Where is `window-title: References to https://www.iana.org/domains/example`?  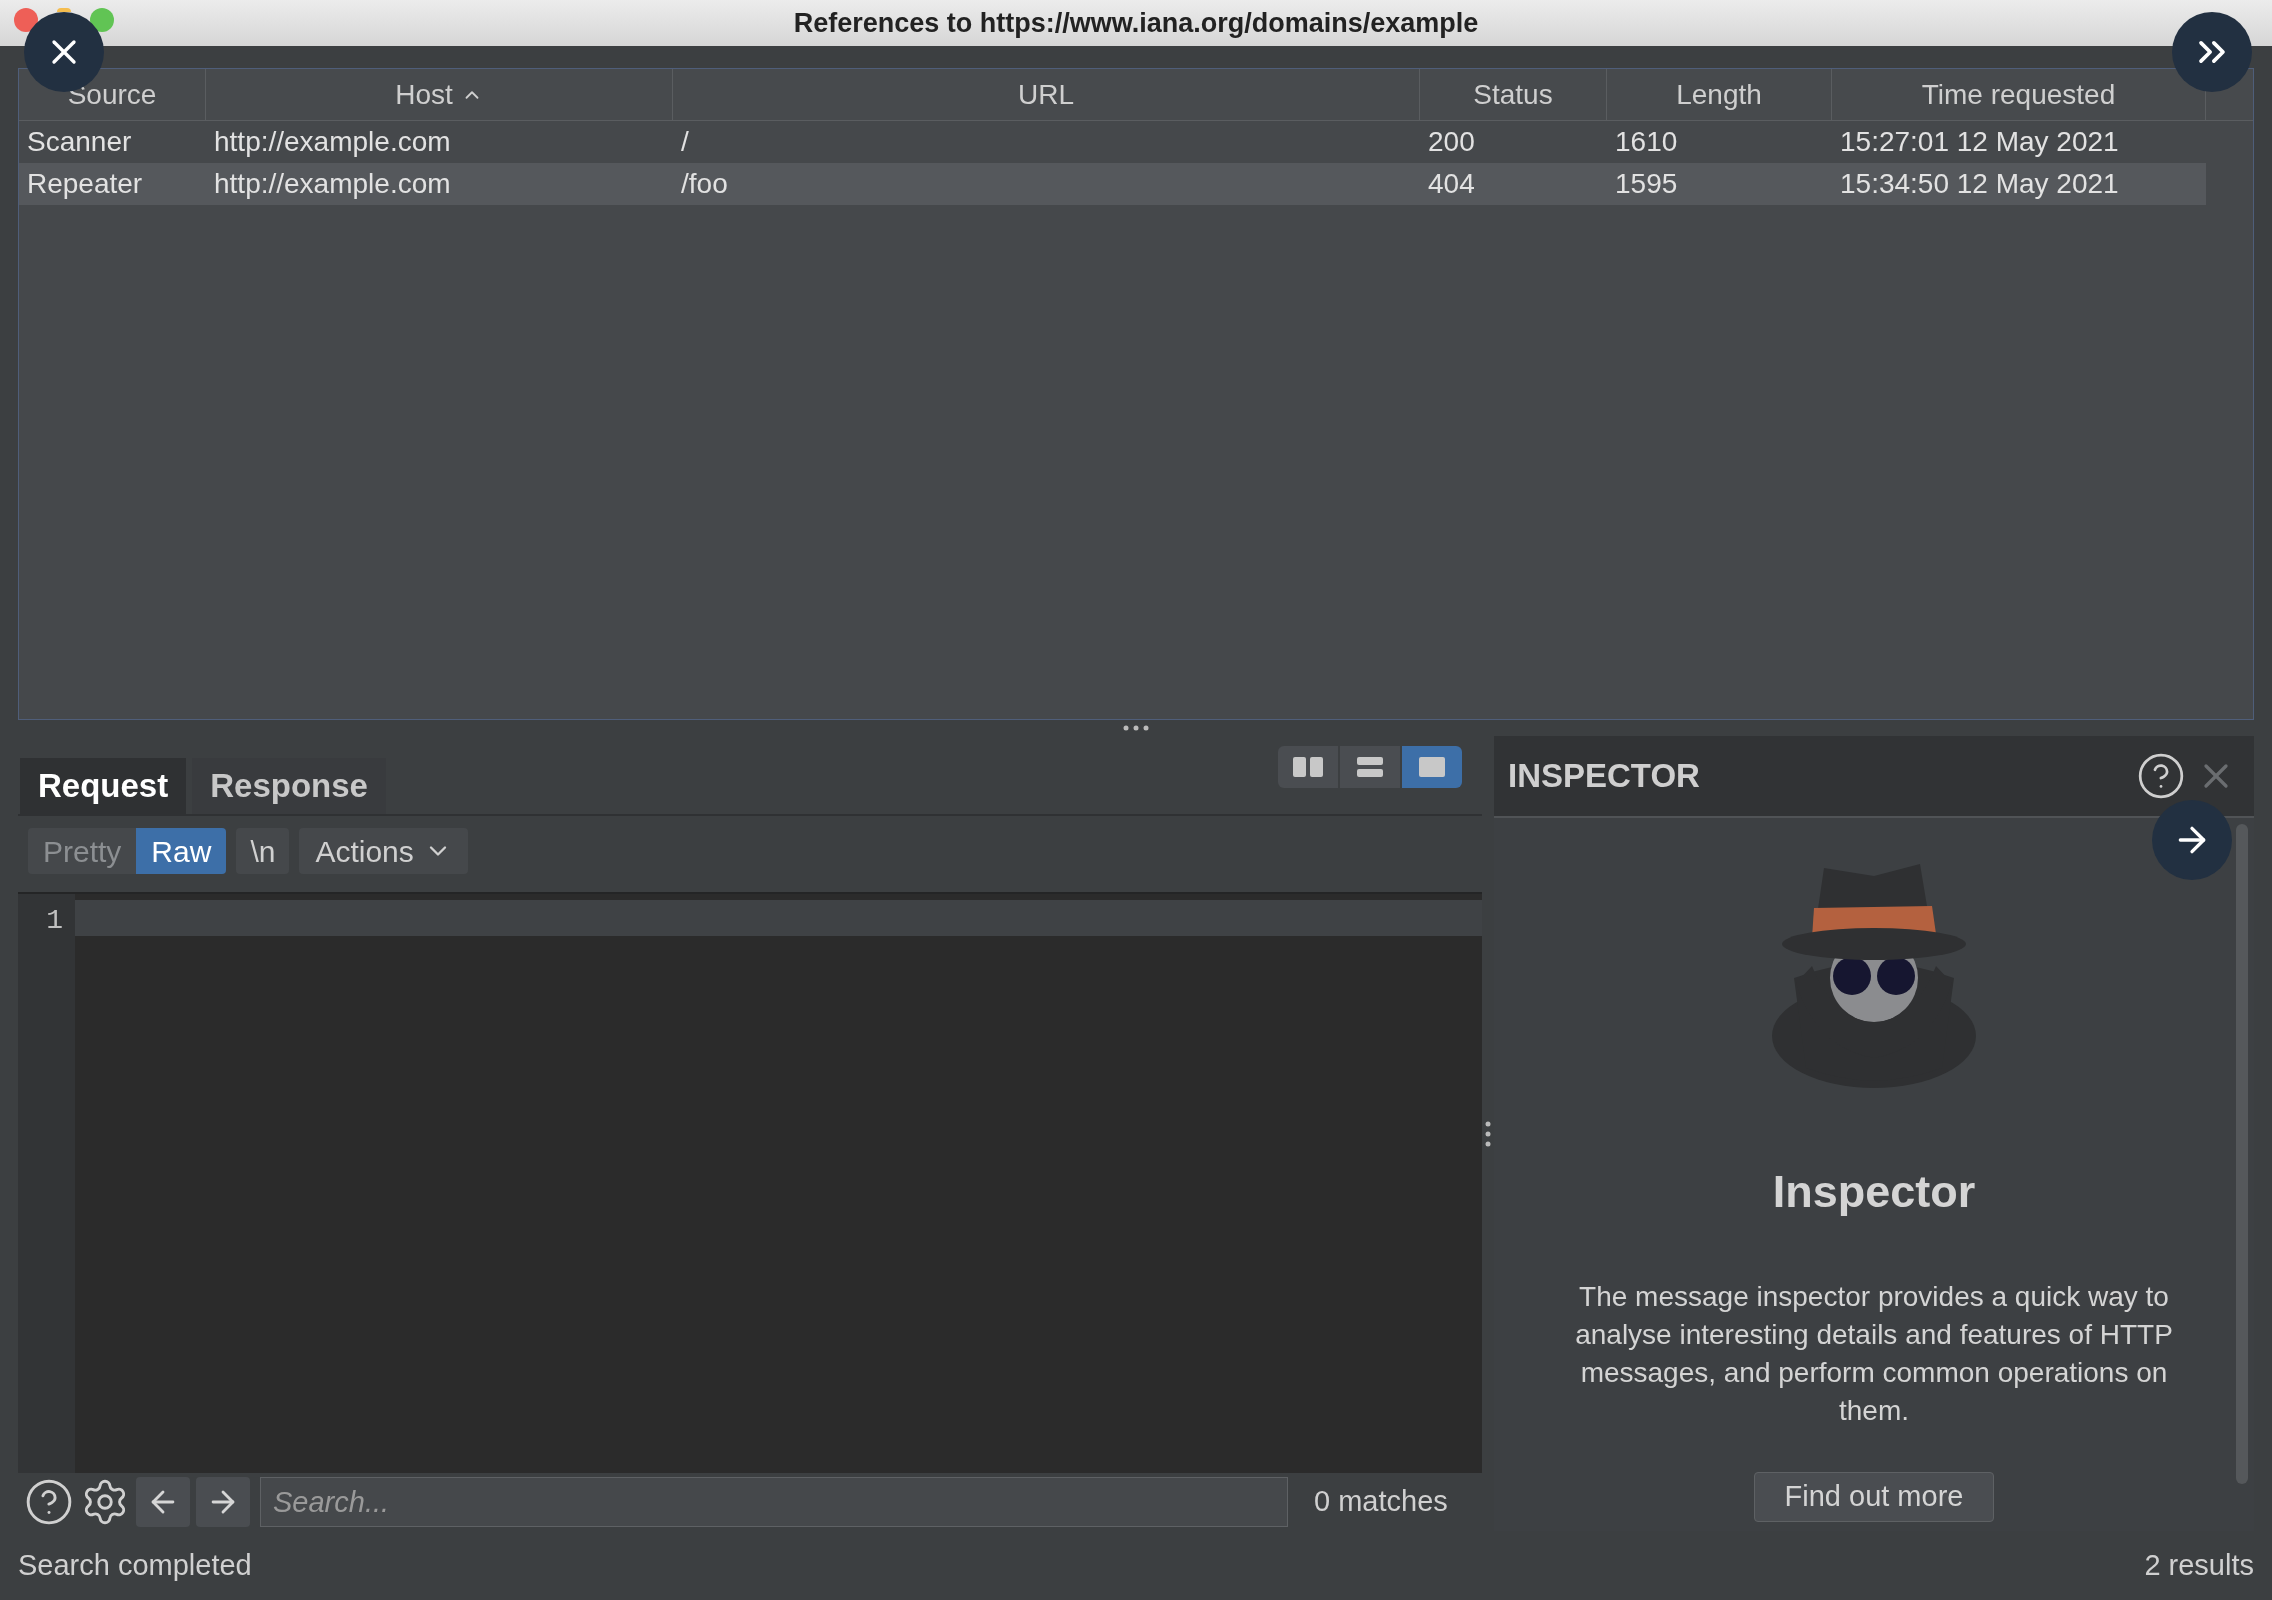 window-title: References to https://www.iana.org/domains/example is located at coordinates (1136, 23).